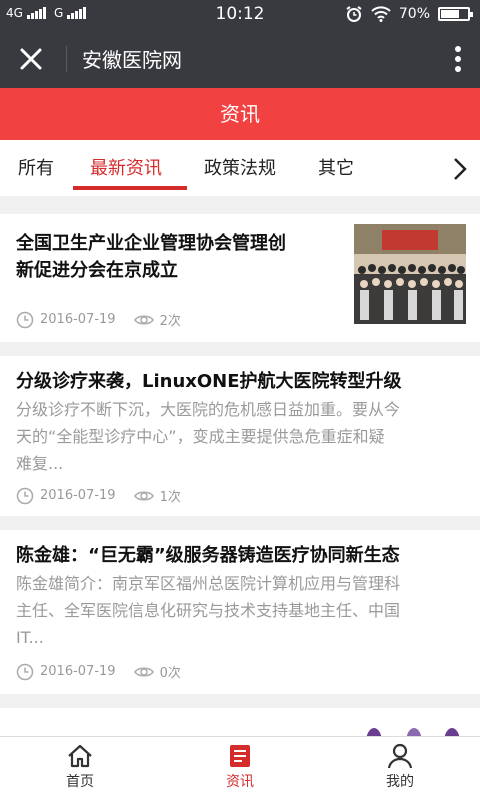 This screenshot has width=480, height=800. What do you see at coordinates (240, 15) in the screenshot?
I see `status-bar: 4G G 10:12 70%` at bounding box center [240, 15].